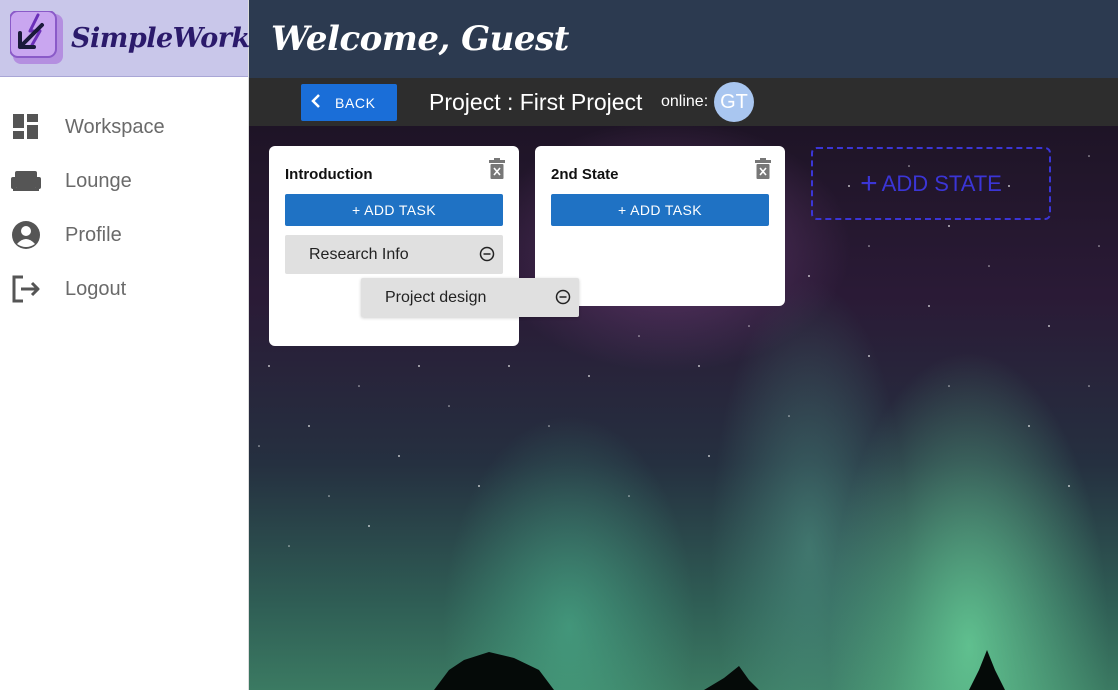  I want to click on sidebar-item-label: Workspace, so click(115, 126).